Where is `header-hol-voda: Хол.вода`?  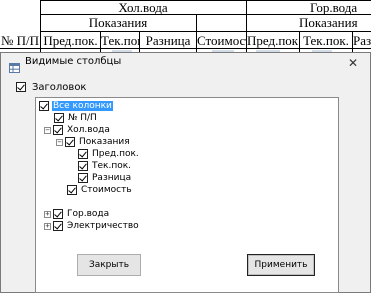
header-hol-voda: Хол.вода is located at coordinates (143, 7).